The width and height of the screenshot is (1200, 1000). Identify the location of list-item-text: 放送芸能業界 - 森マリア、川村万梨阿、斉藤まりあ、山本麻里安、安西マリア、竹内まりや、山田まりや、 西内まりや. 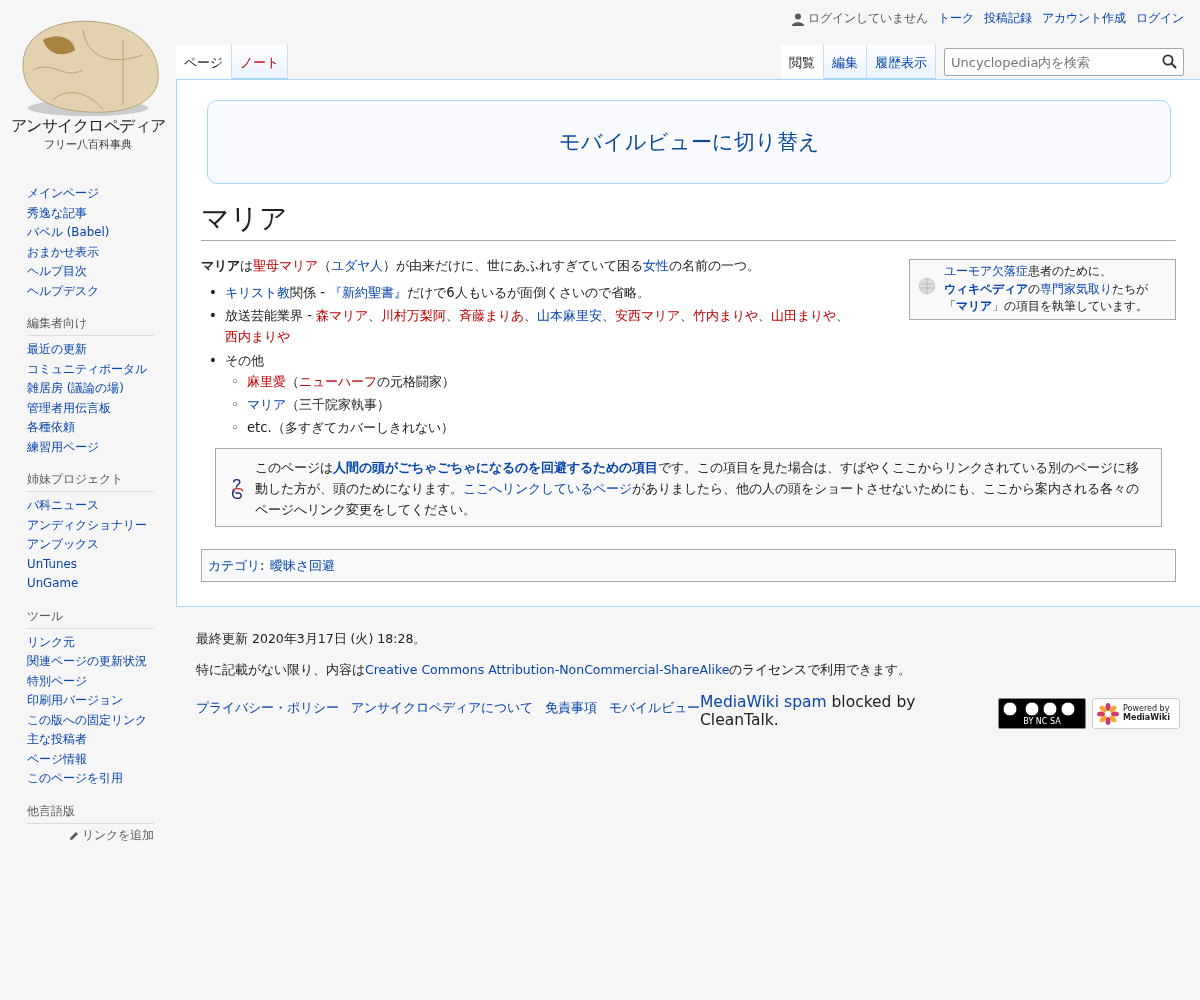
(538, 327).